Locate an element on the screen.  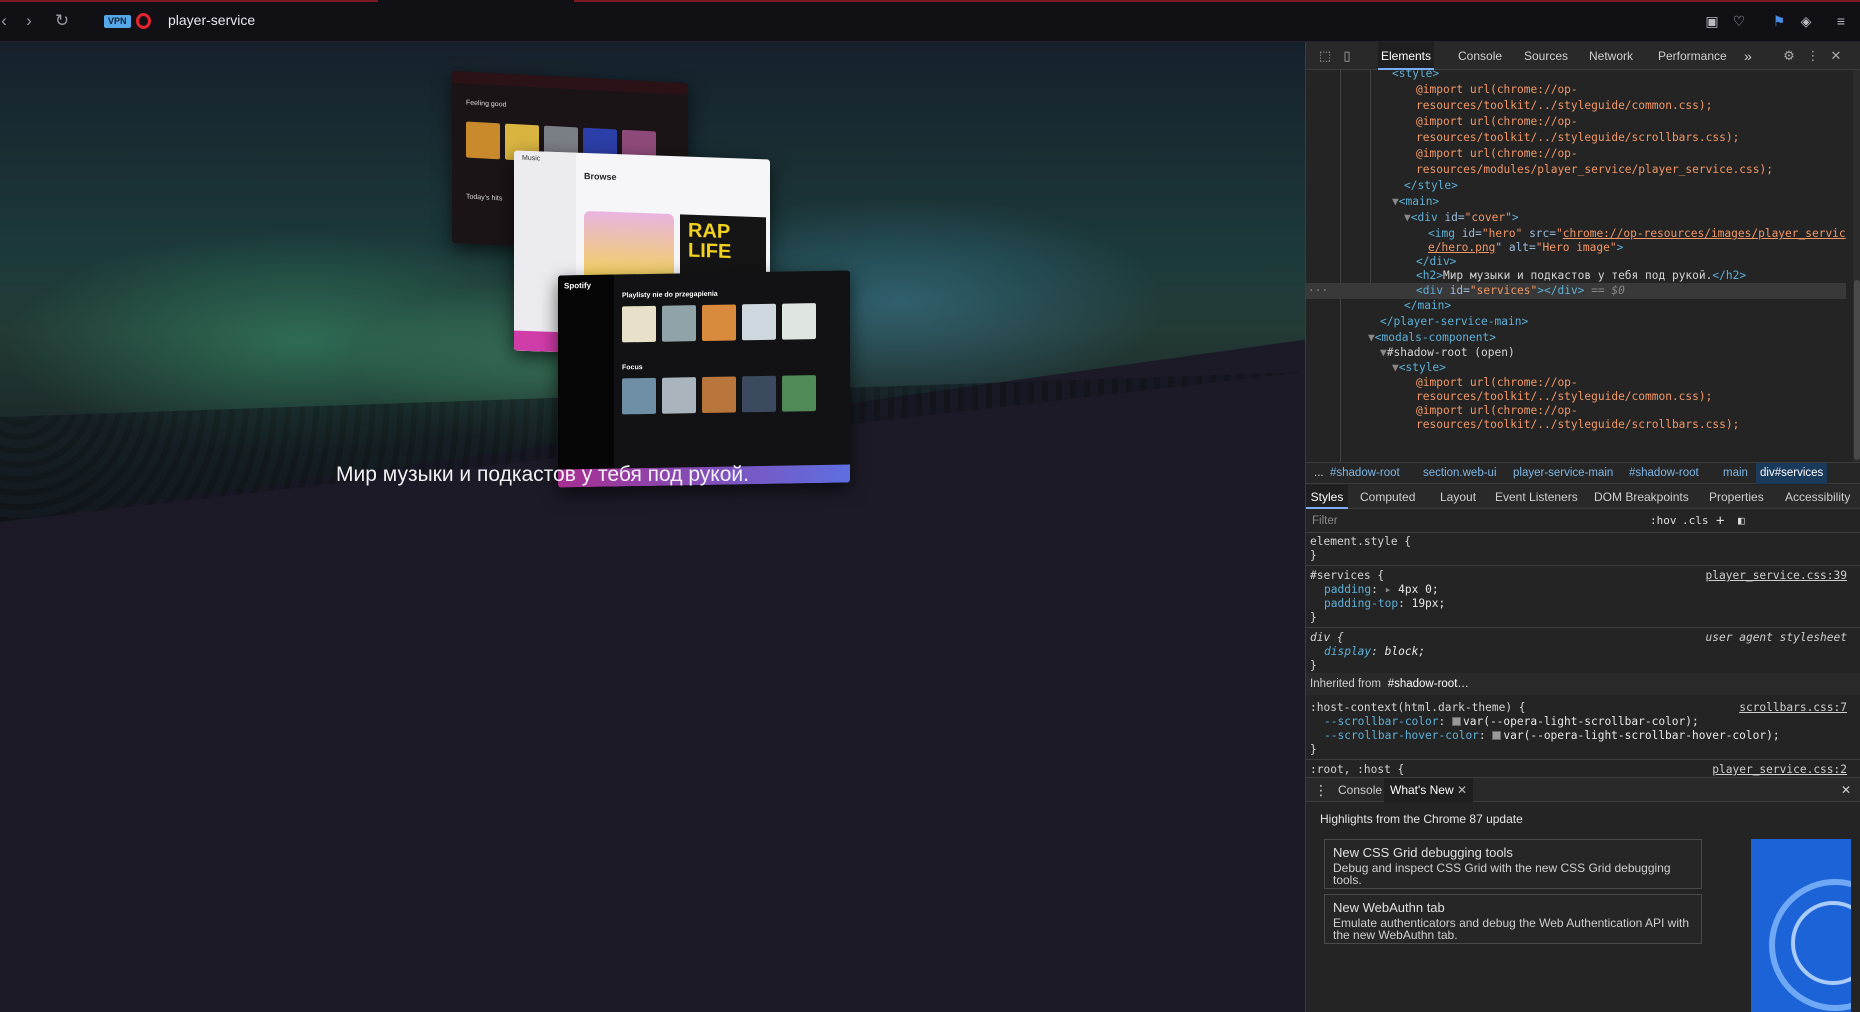
tab-accessibility: Accessibility is located at coordinates (1817, 497).